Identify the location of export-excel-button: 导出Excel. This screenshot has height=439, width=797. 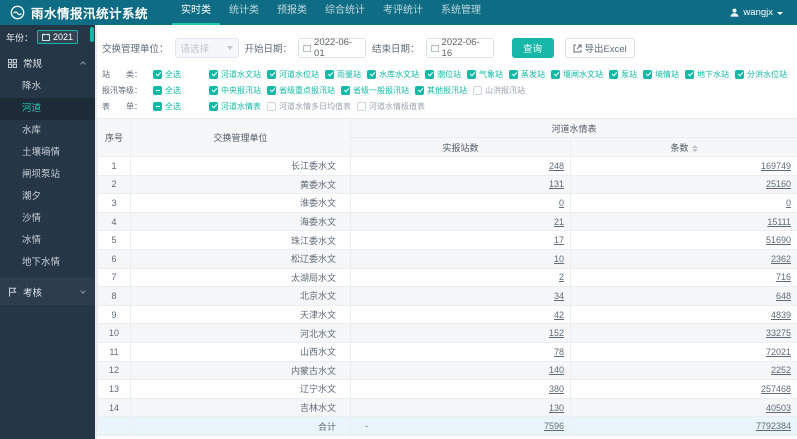
(599, 48).